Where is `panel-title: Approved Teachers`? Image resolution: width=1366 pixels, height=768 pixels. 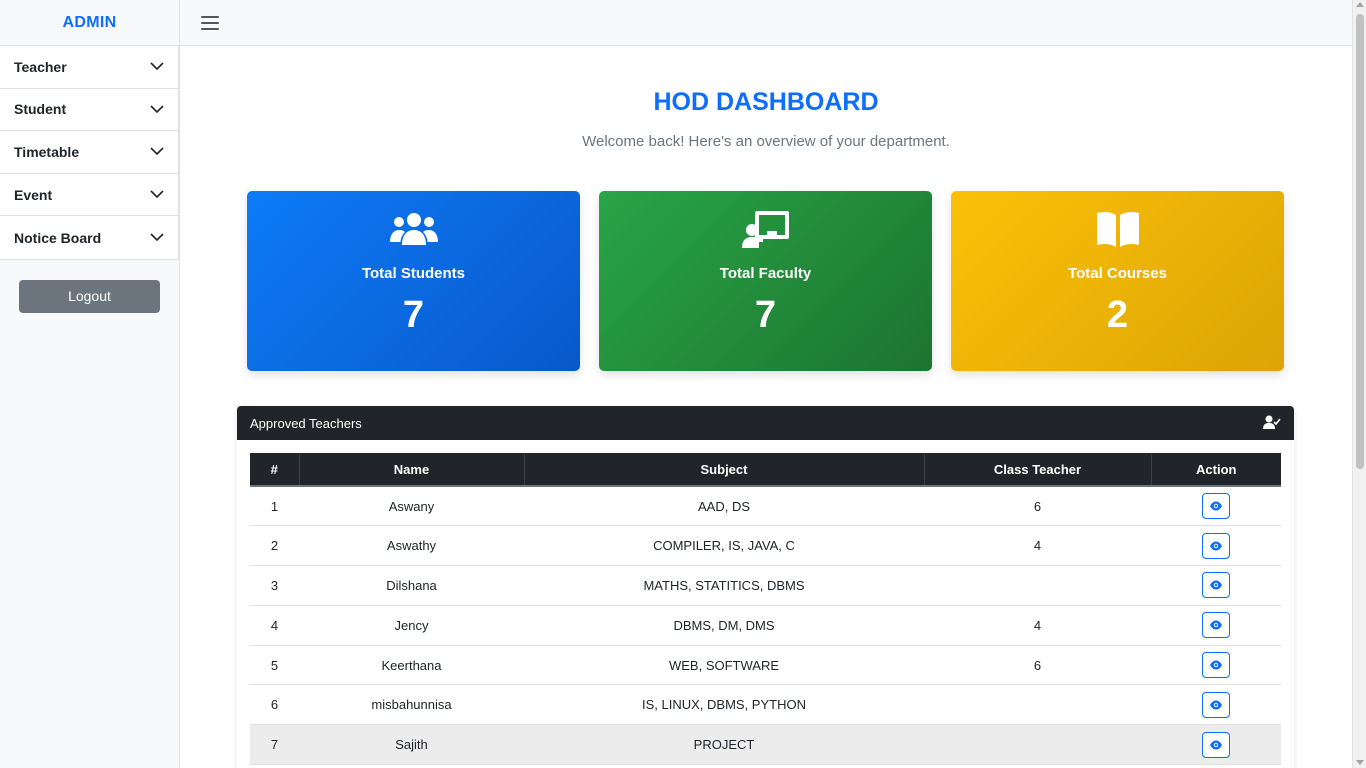 panel-title: Approved Teachers is located at coordinates (306, 423).